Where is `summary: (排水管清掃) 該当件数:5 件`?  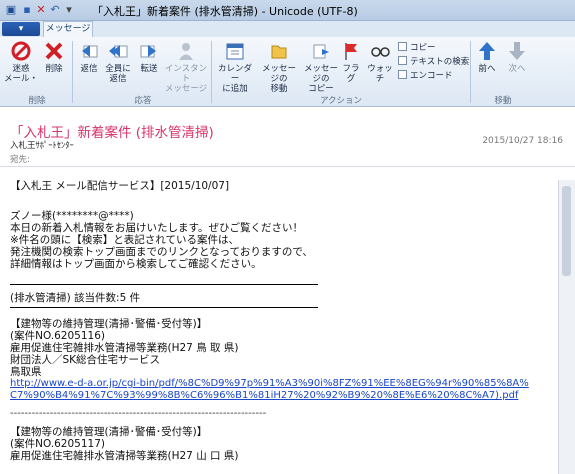 summary: (排水管清掃) 該当件数:5 件 is located at coordinates (75, 298).